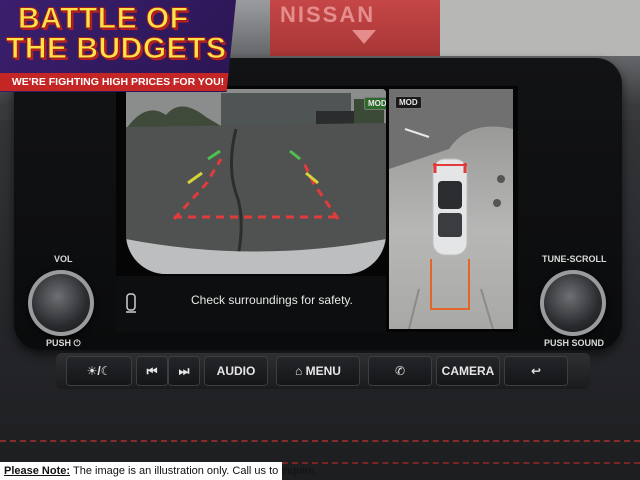 The image size is (640, 480). I want to click on tune-scroll-label: TUNE-SCROLL, so click(574, 259).